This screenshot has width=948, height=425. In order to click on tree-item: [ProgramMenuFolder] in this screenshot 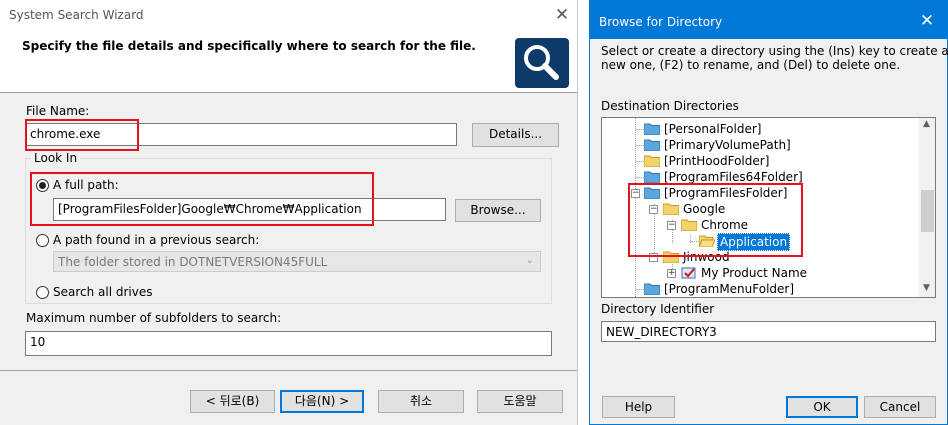, I will do `click(761, 289)`.